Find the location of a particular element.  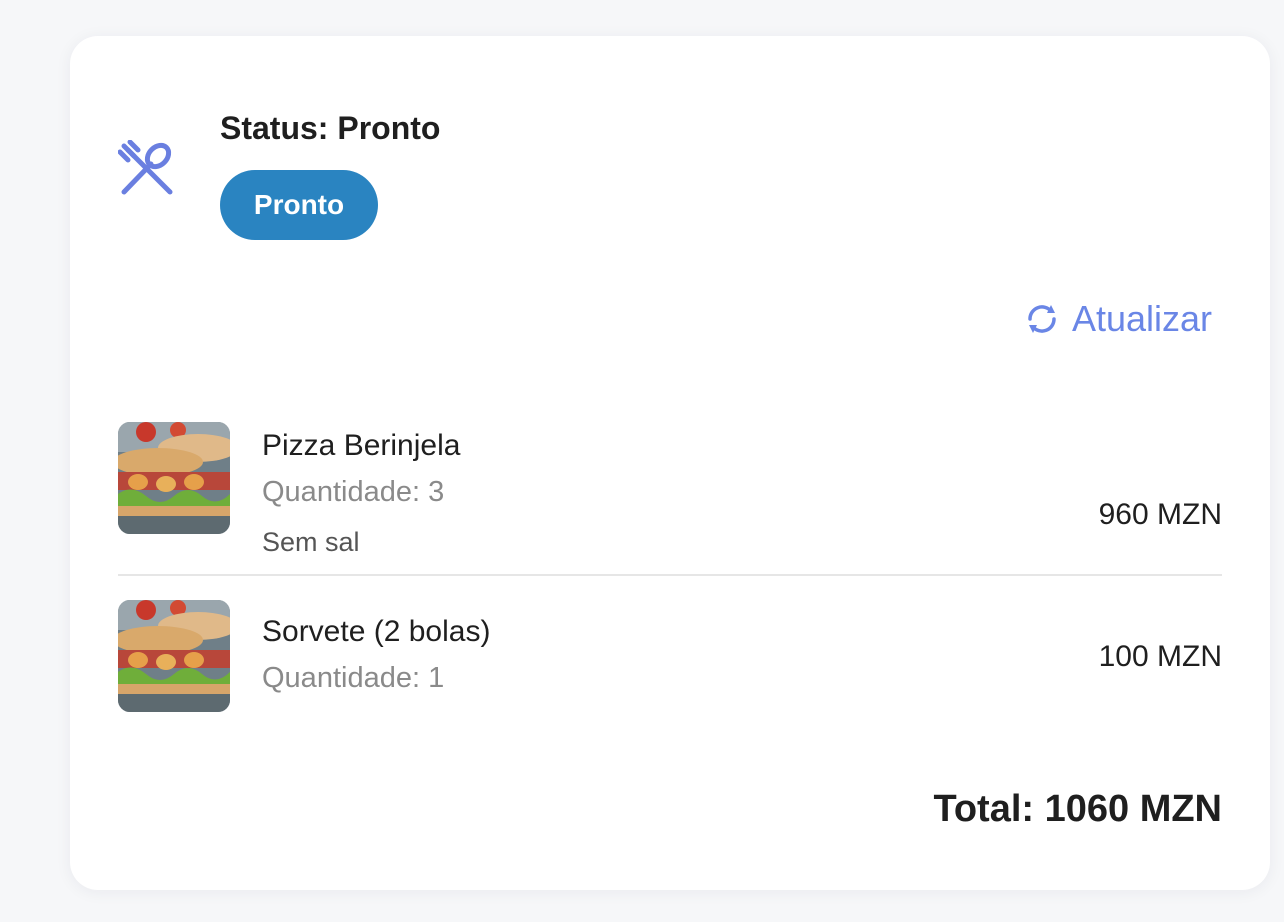

item-note: Sem sal is located at coordinates (311, 542).